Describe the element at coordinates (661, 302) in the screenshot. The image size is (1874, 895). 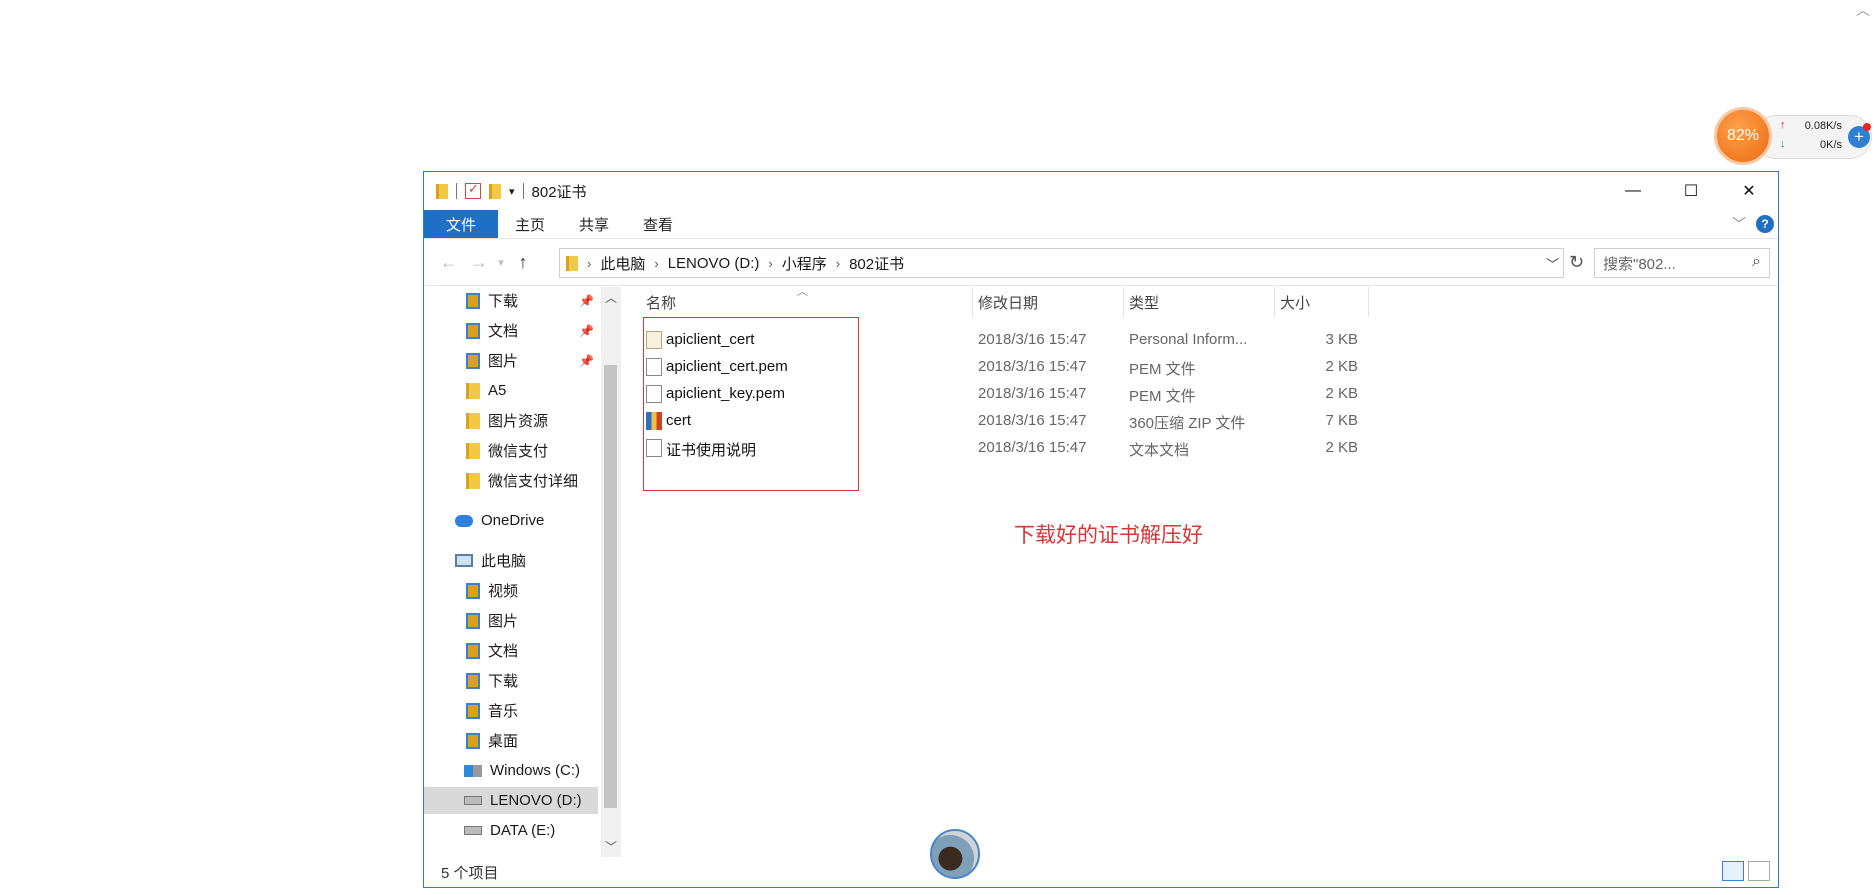
I see `column-header-name: 名称` at that location.